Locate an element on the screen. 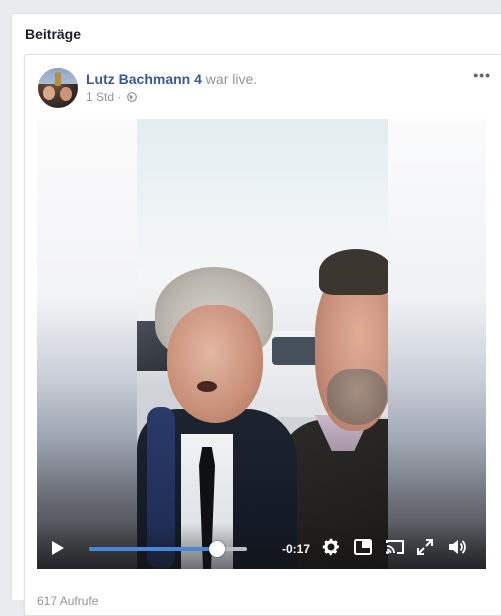 Image resolution: width=501 pixels, height=616 pixels. post-action-text: war live. is located at coordinates (231, 79).